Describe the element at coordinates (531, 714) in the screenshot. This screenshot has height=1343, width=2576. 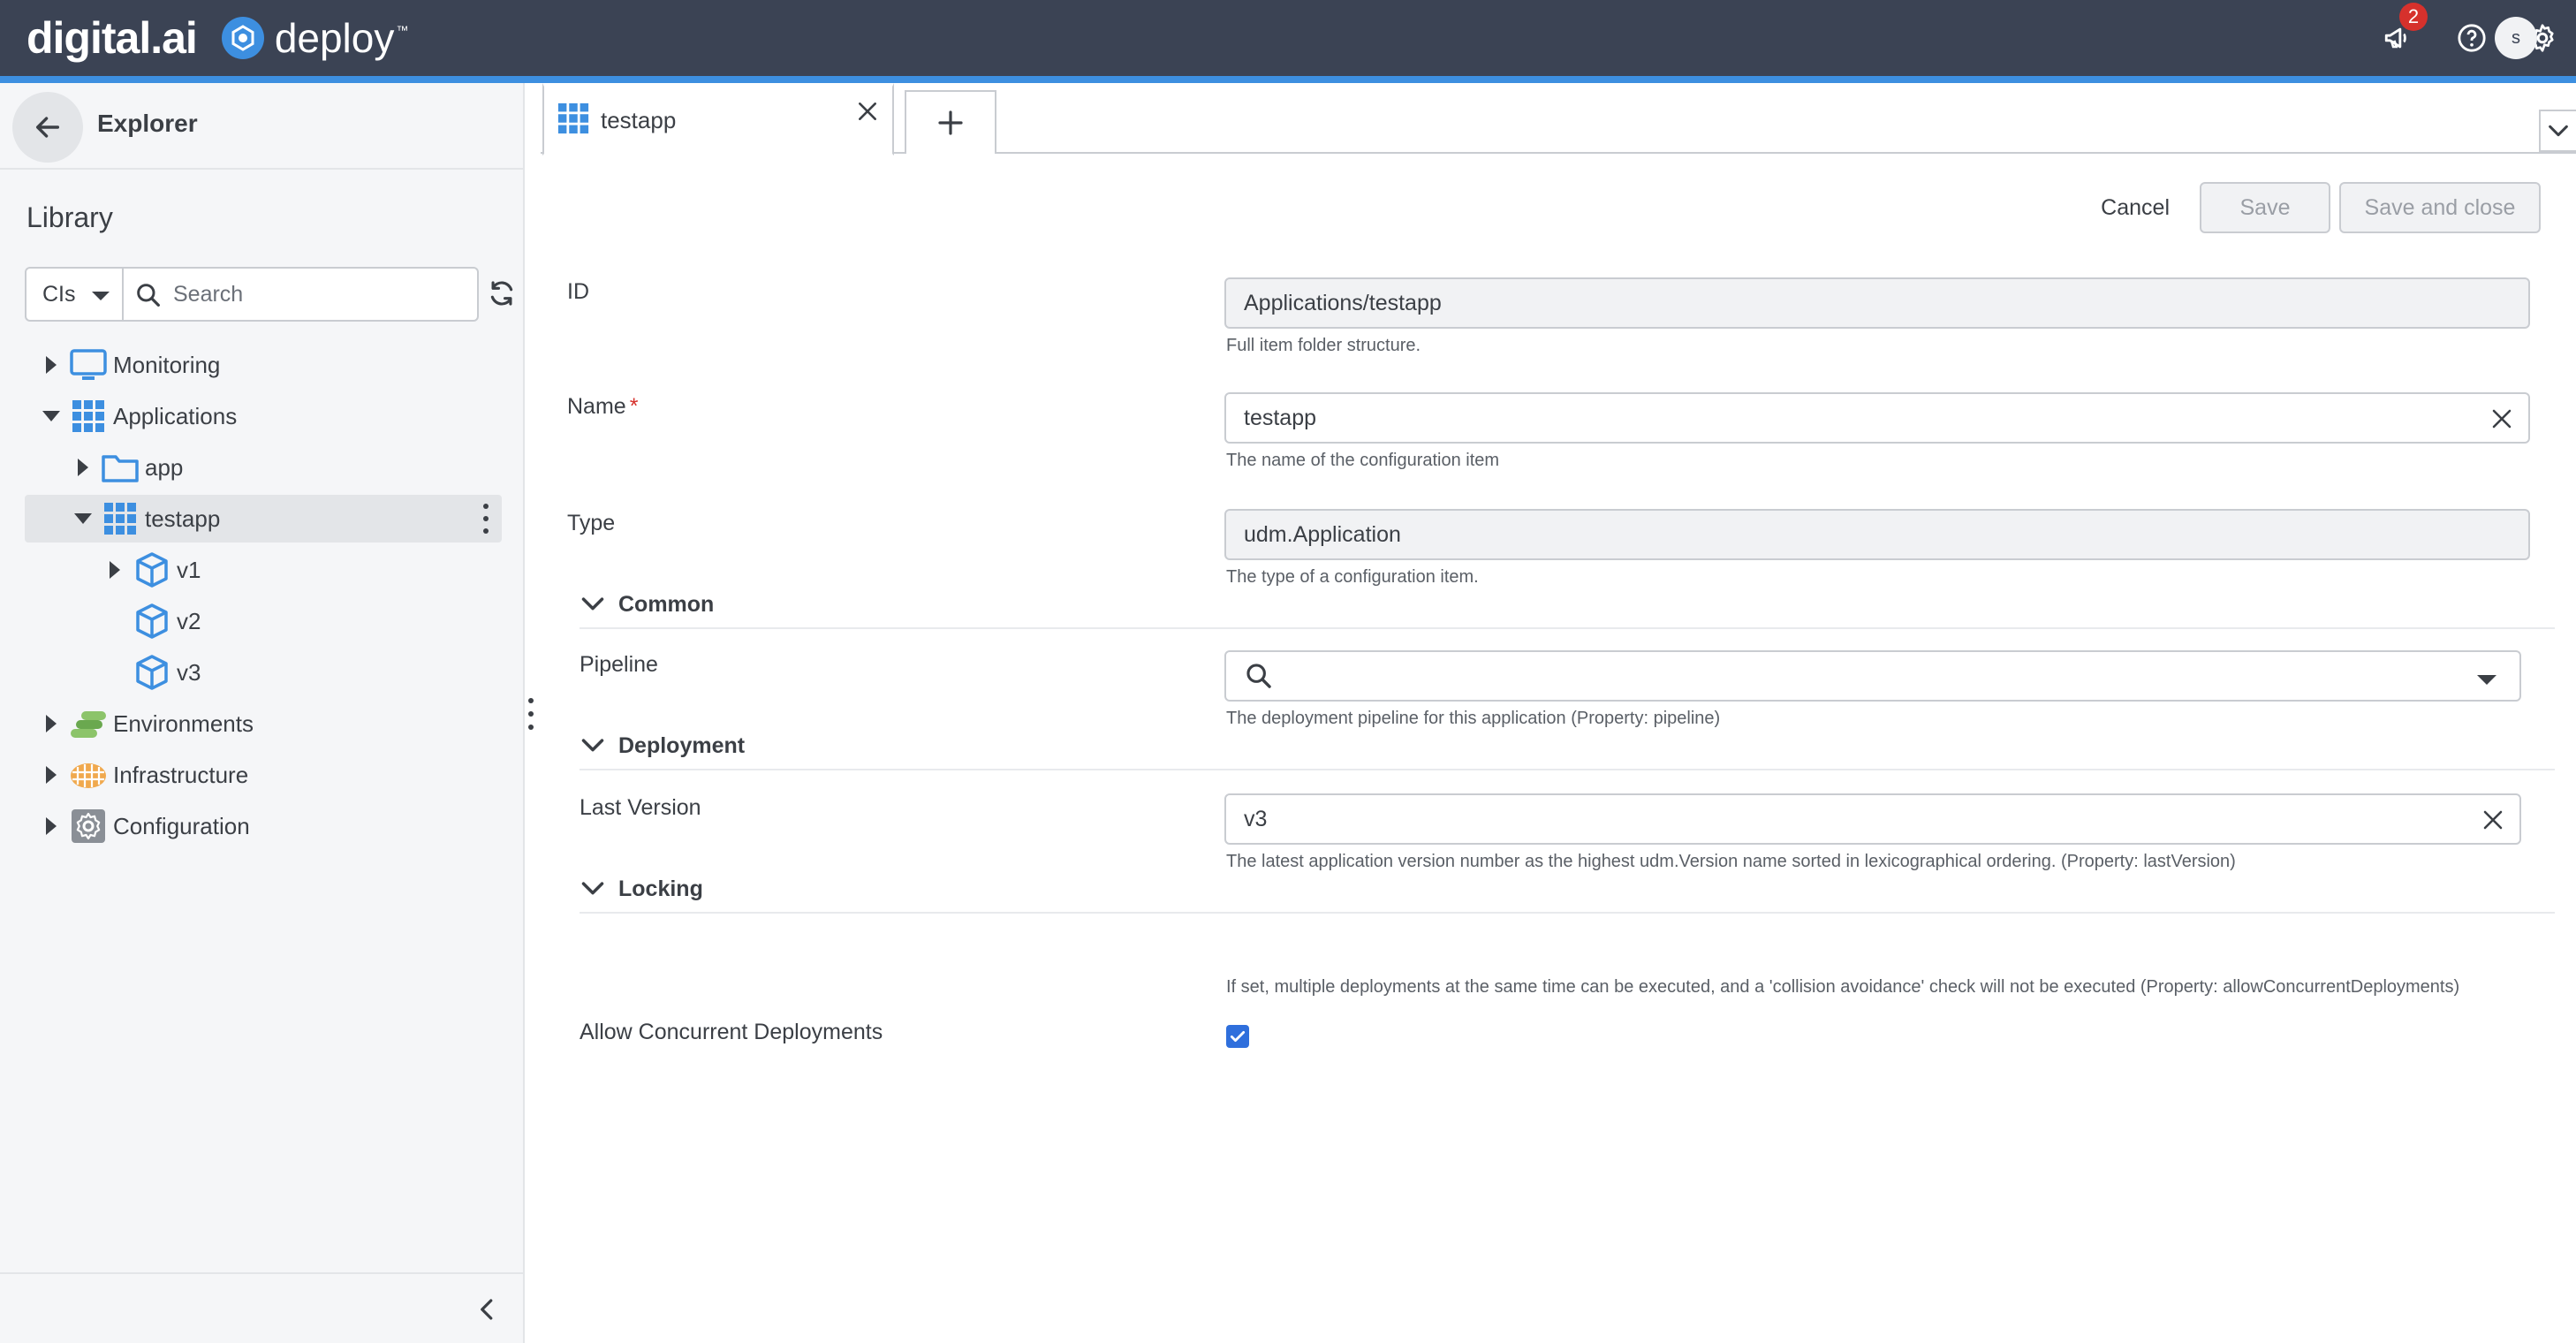
I see `panel-resize-handle` at that location.